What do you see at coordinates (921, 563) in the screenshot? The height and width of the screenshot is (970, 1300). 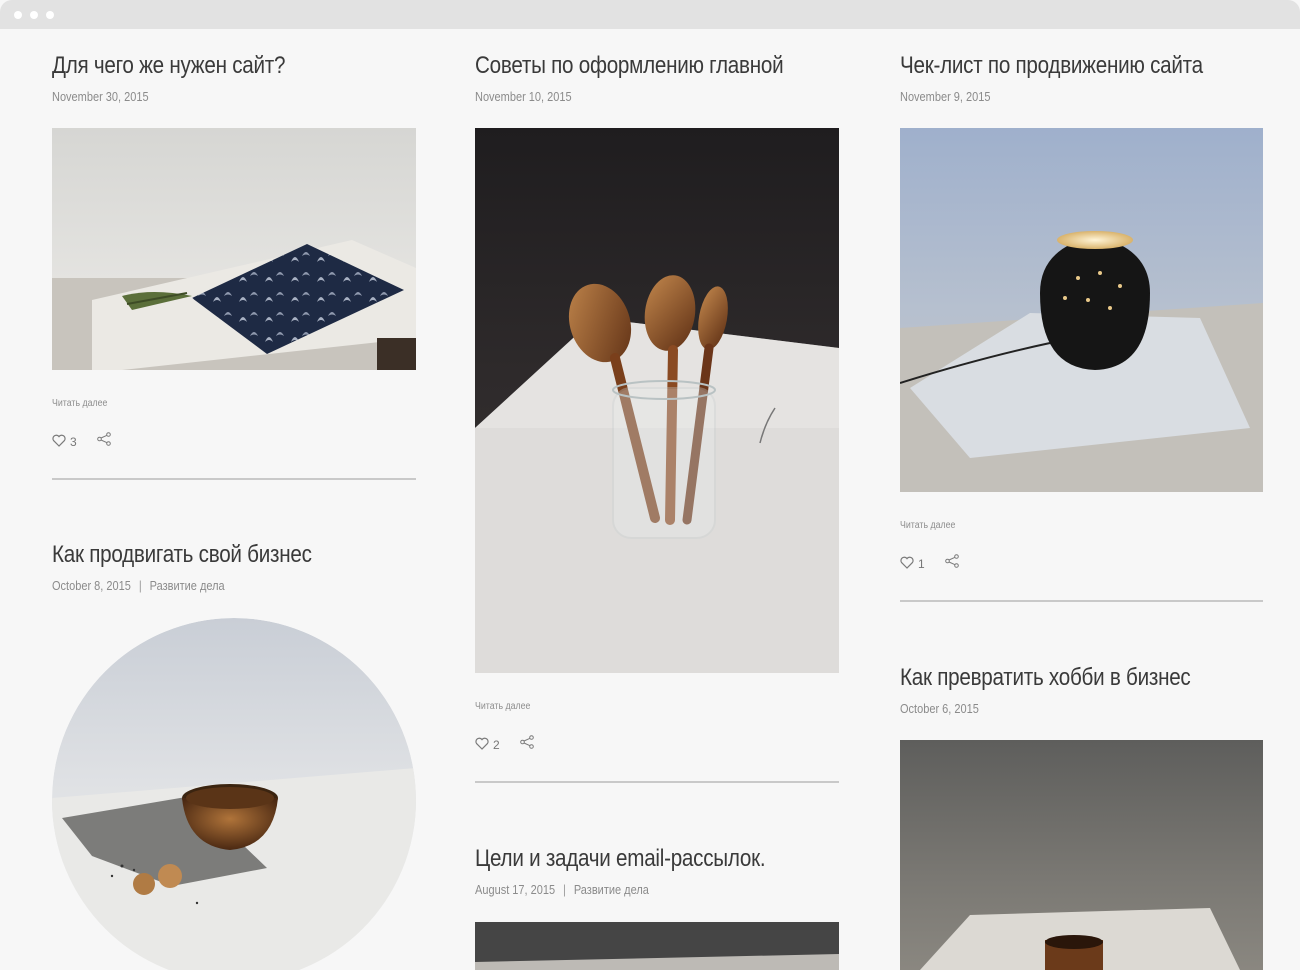 I see `like-count: 1` at bounding box center [921, 563].